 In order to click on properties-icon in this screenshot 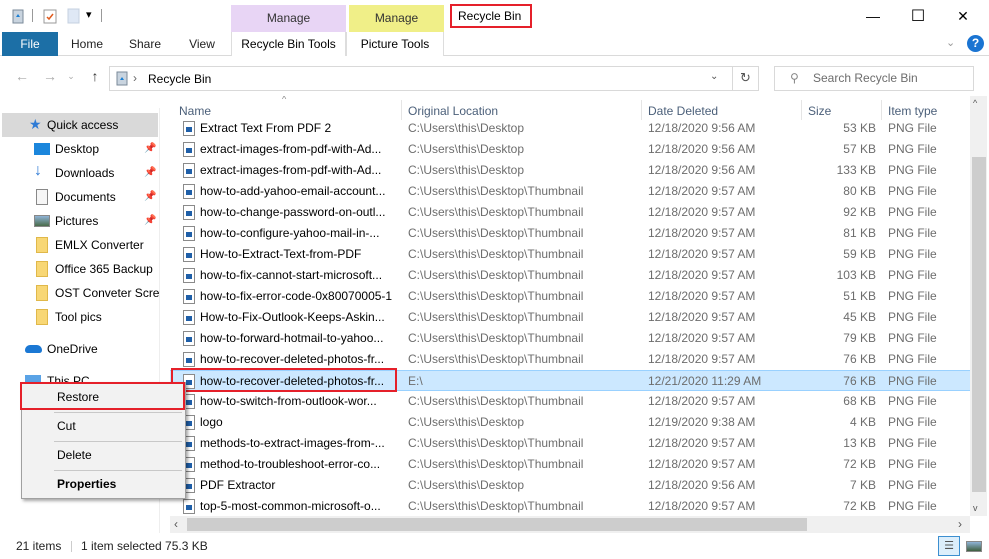, I will do `click(50, 16)`.